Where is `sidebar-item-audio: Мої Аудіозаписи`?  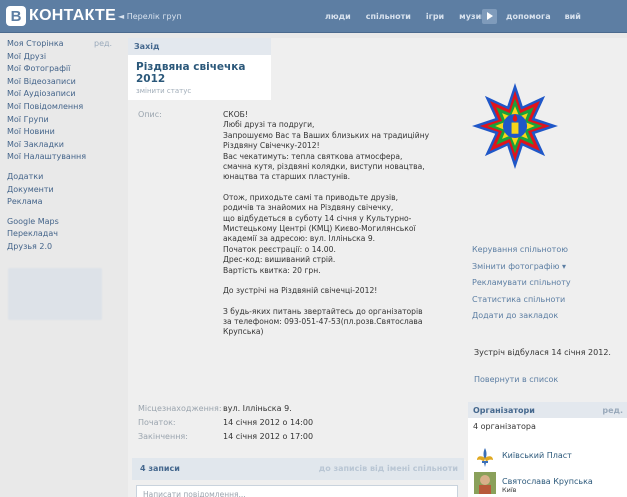 sidebar-item-audio: Мої Аудіозаписи is located at coordinates (64, 94).